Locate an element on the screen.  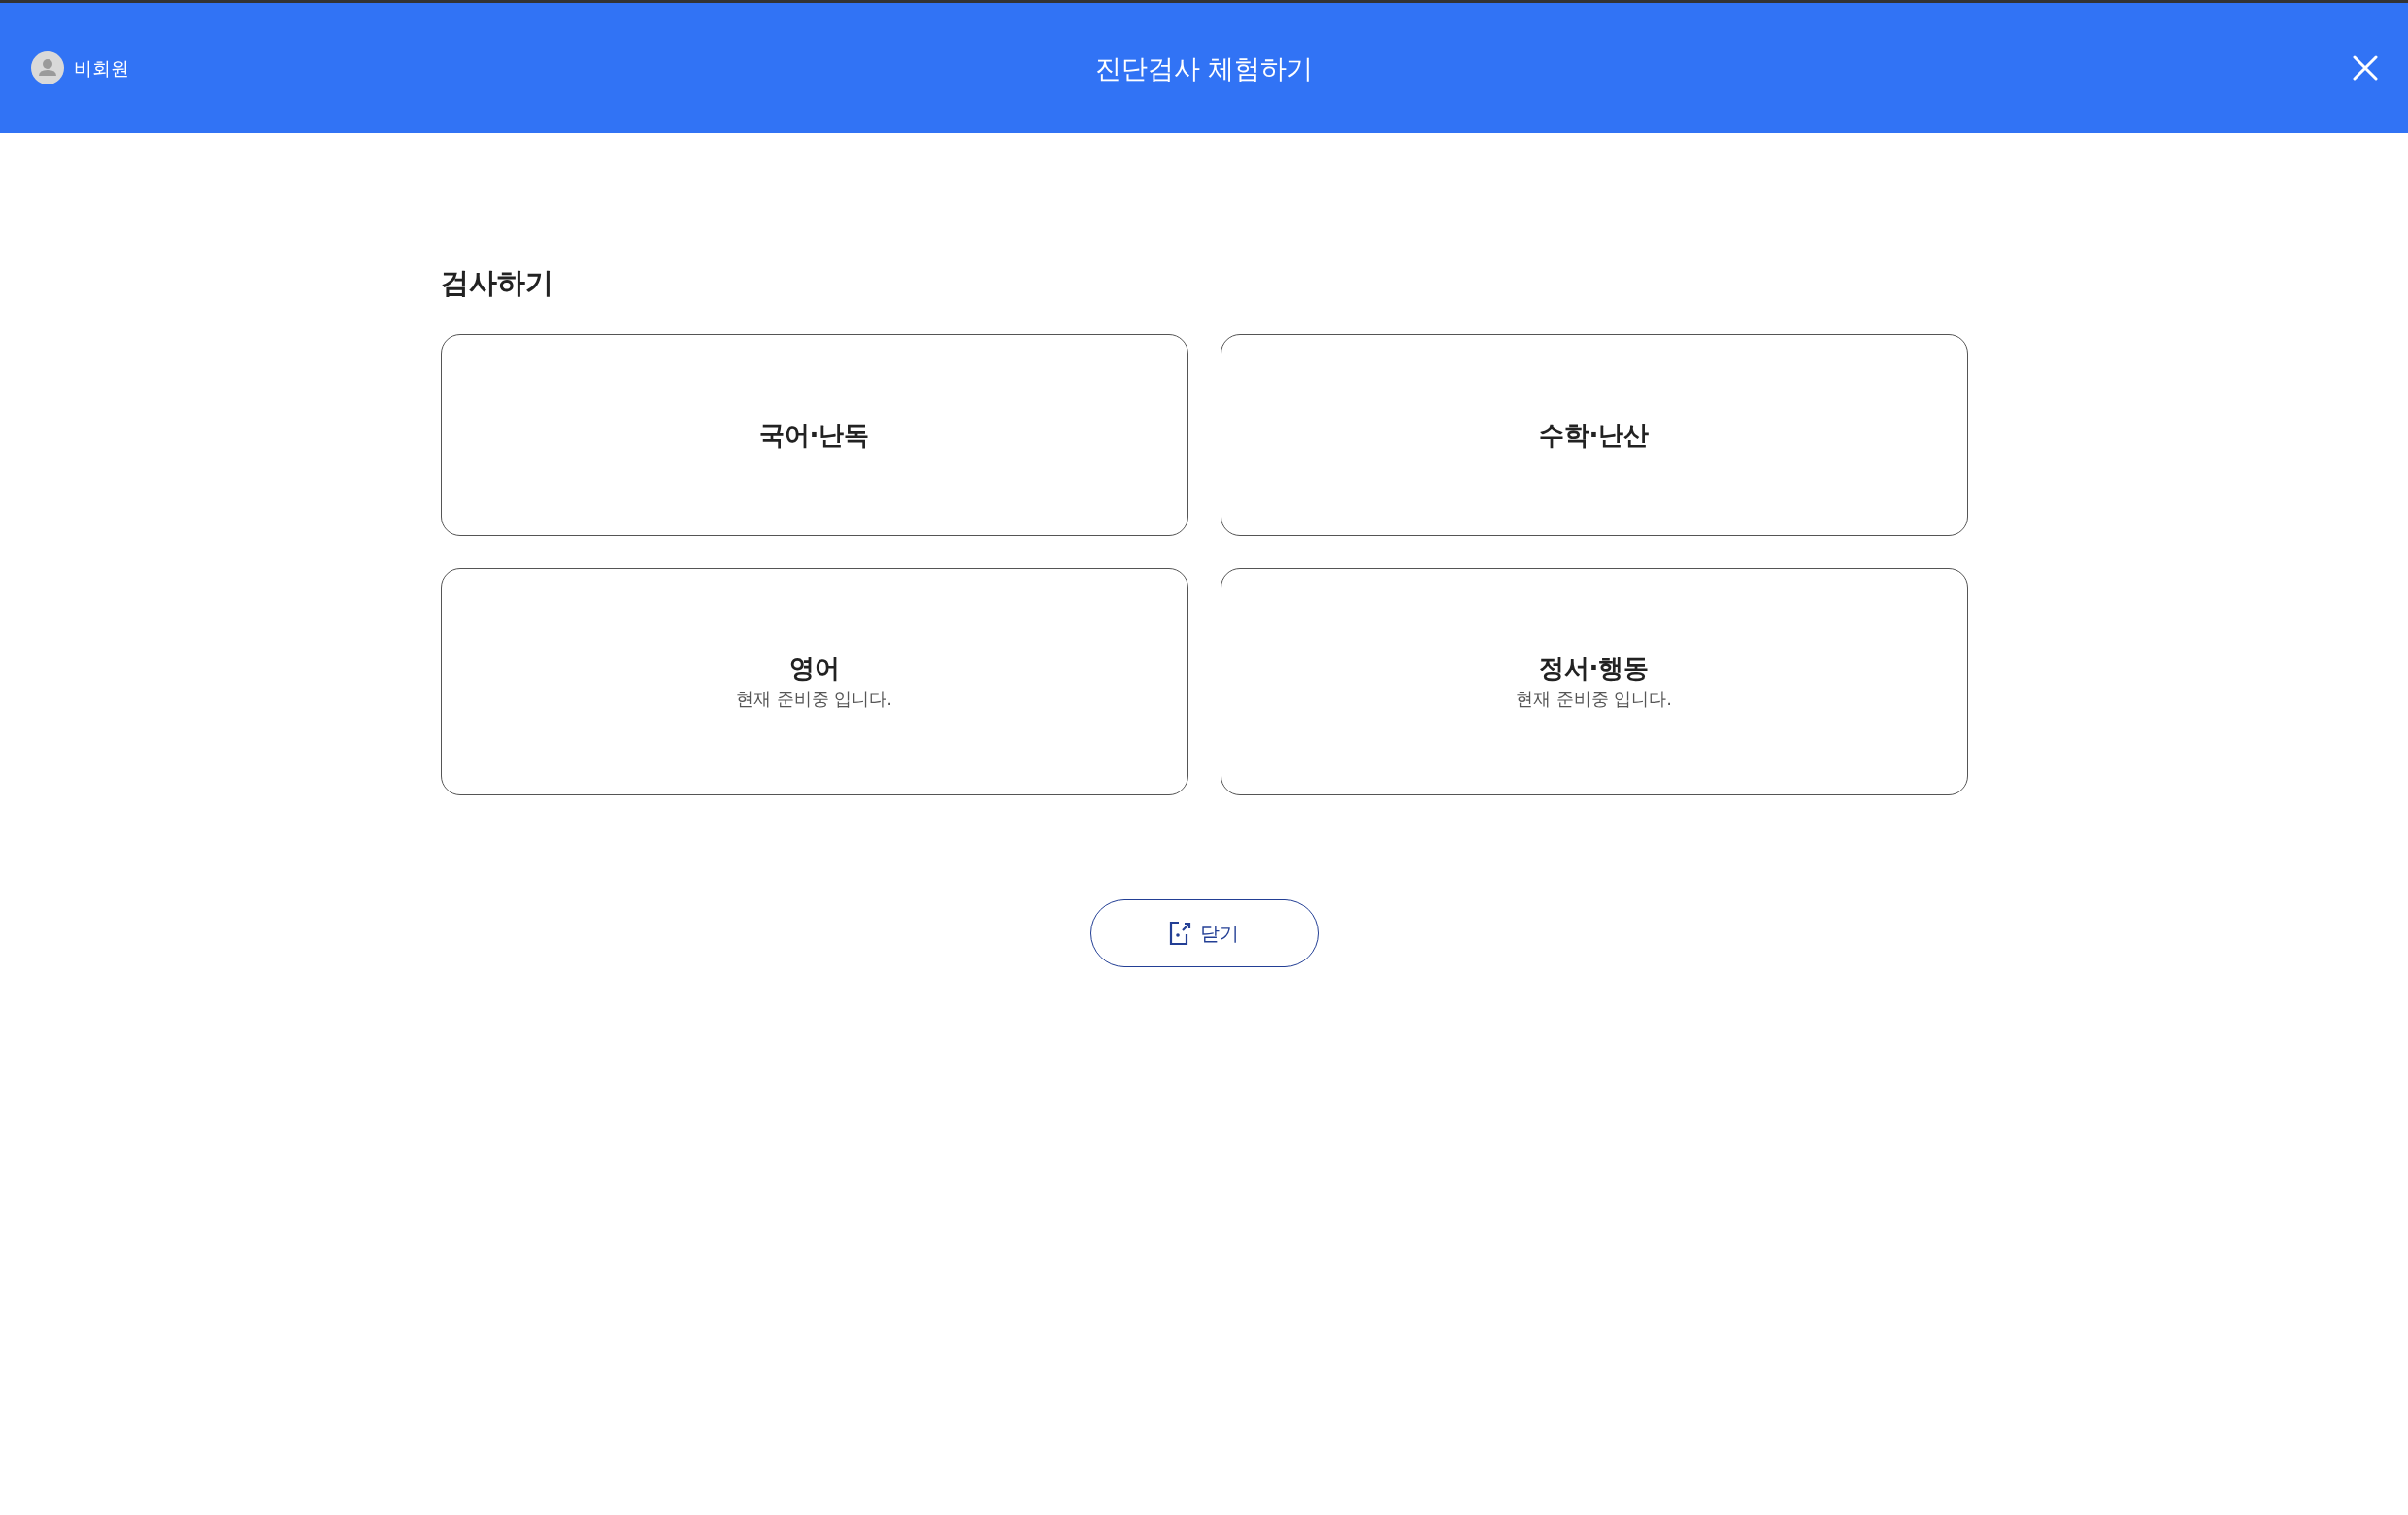
card-title: 정서·행동 is located at coordinates (1594, 669).